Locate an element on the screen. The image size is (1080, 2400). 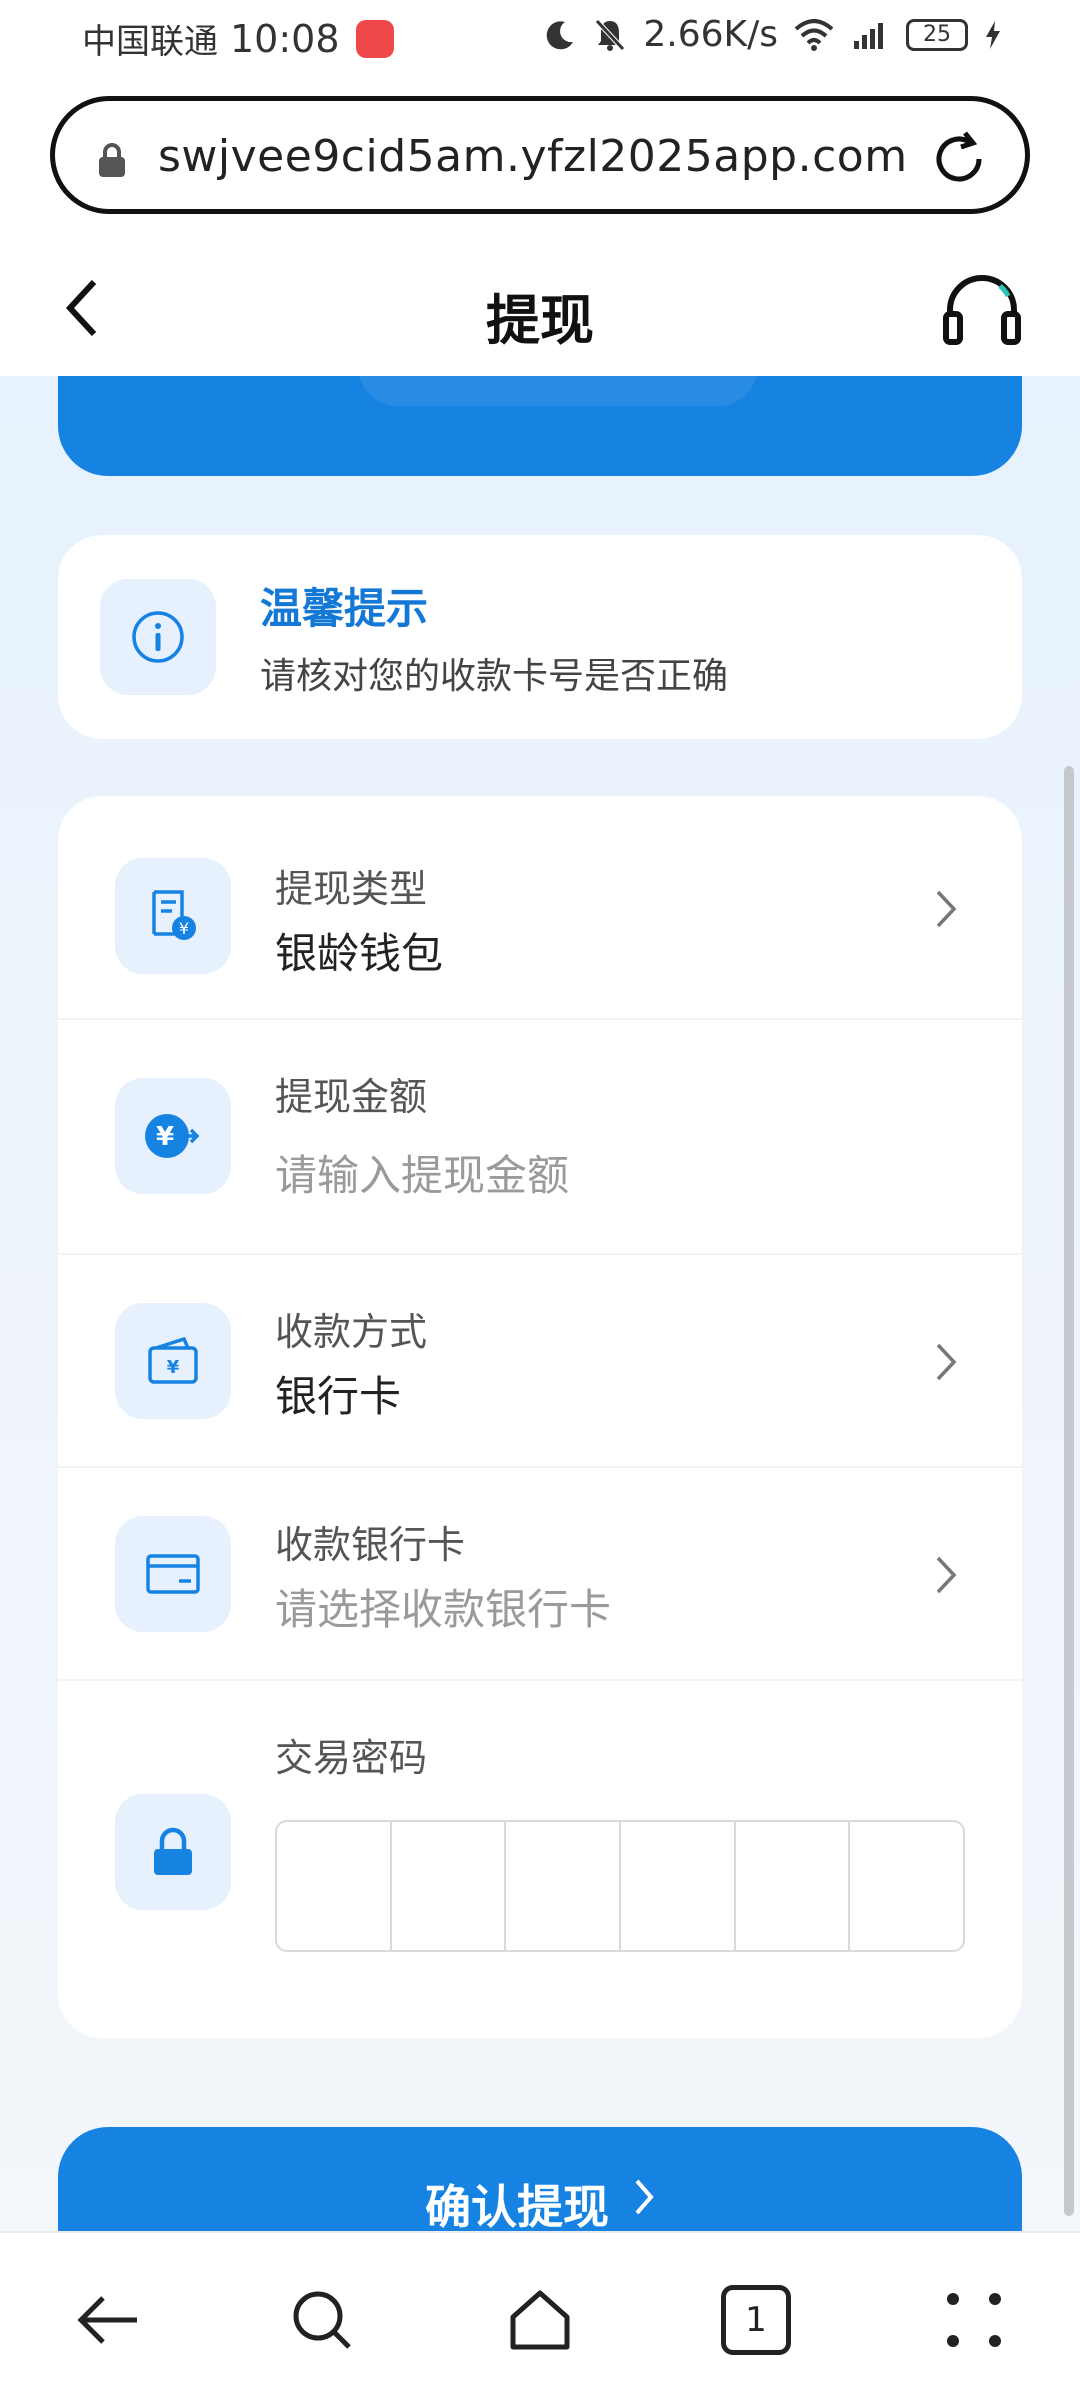
confirm-withdraw-label: 确认提现 is located at coordinates (517, 2205).